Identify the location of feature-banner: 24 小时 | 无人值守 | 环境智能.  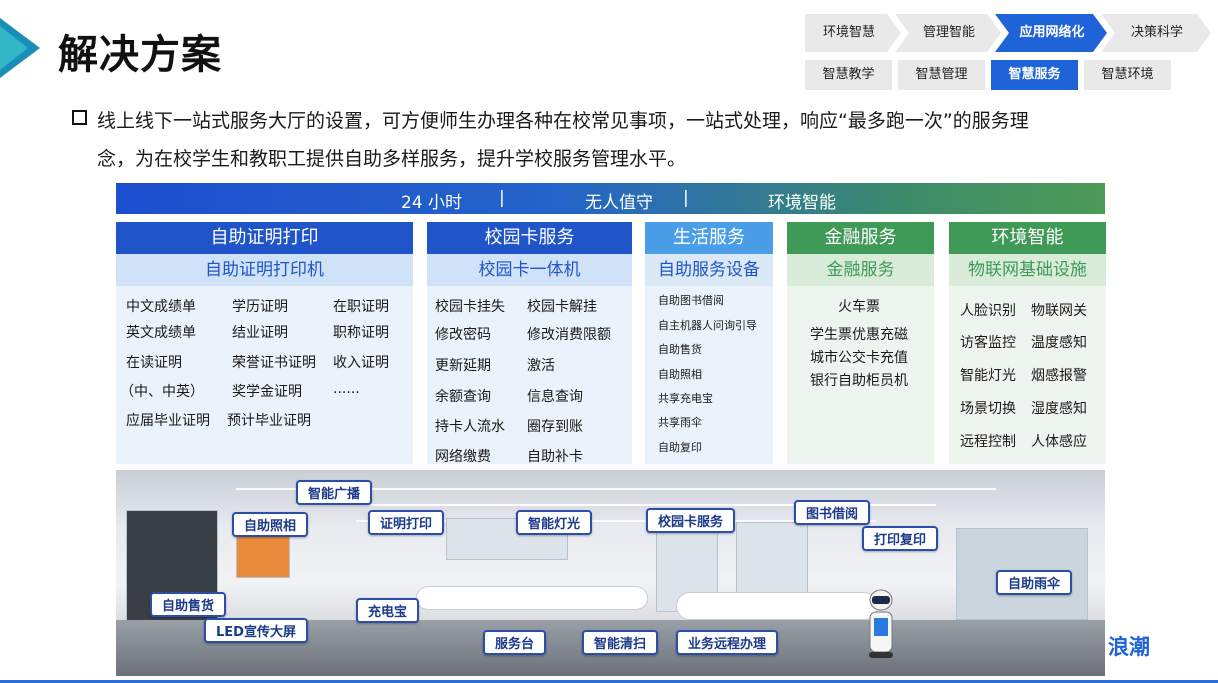
(610, 198).